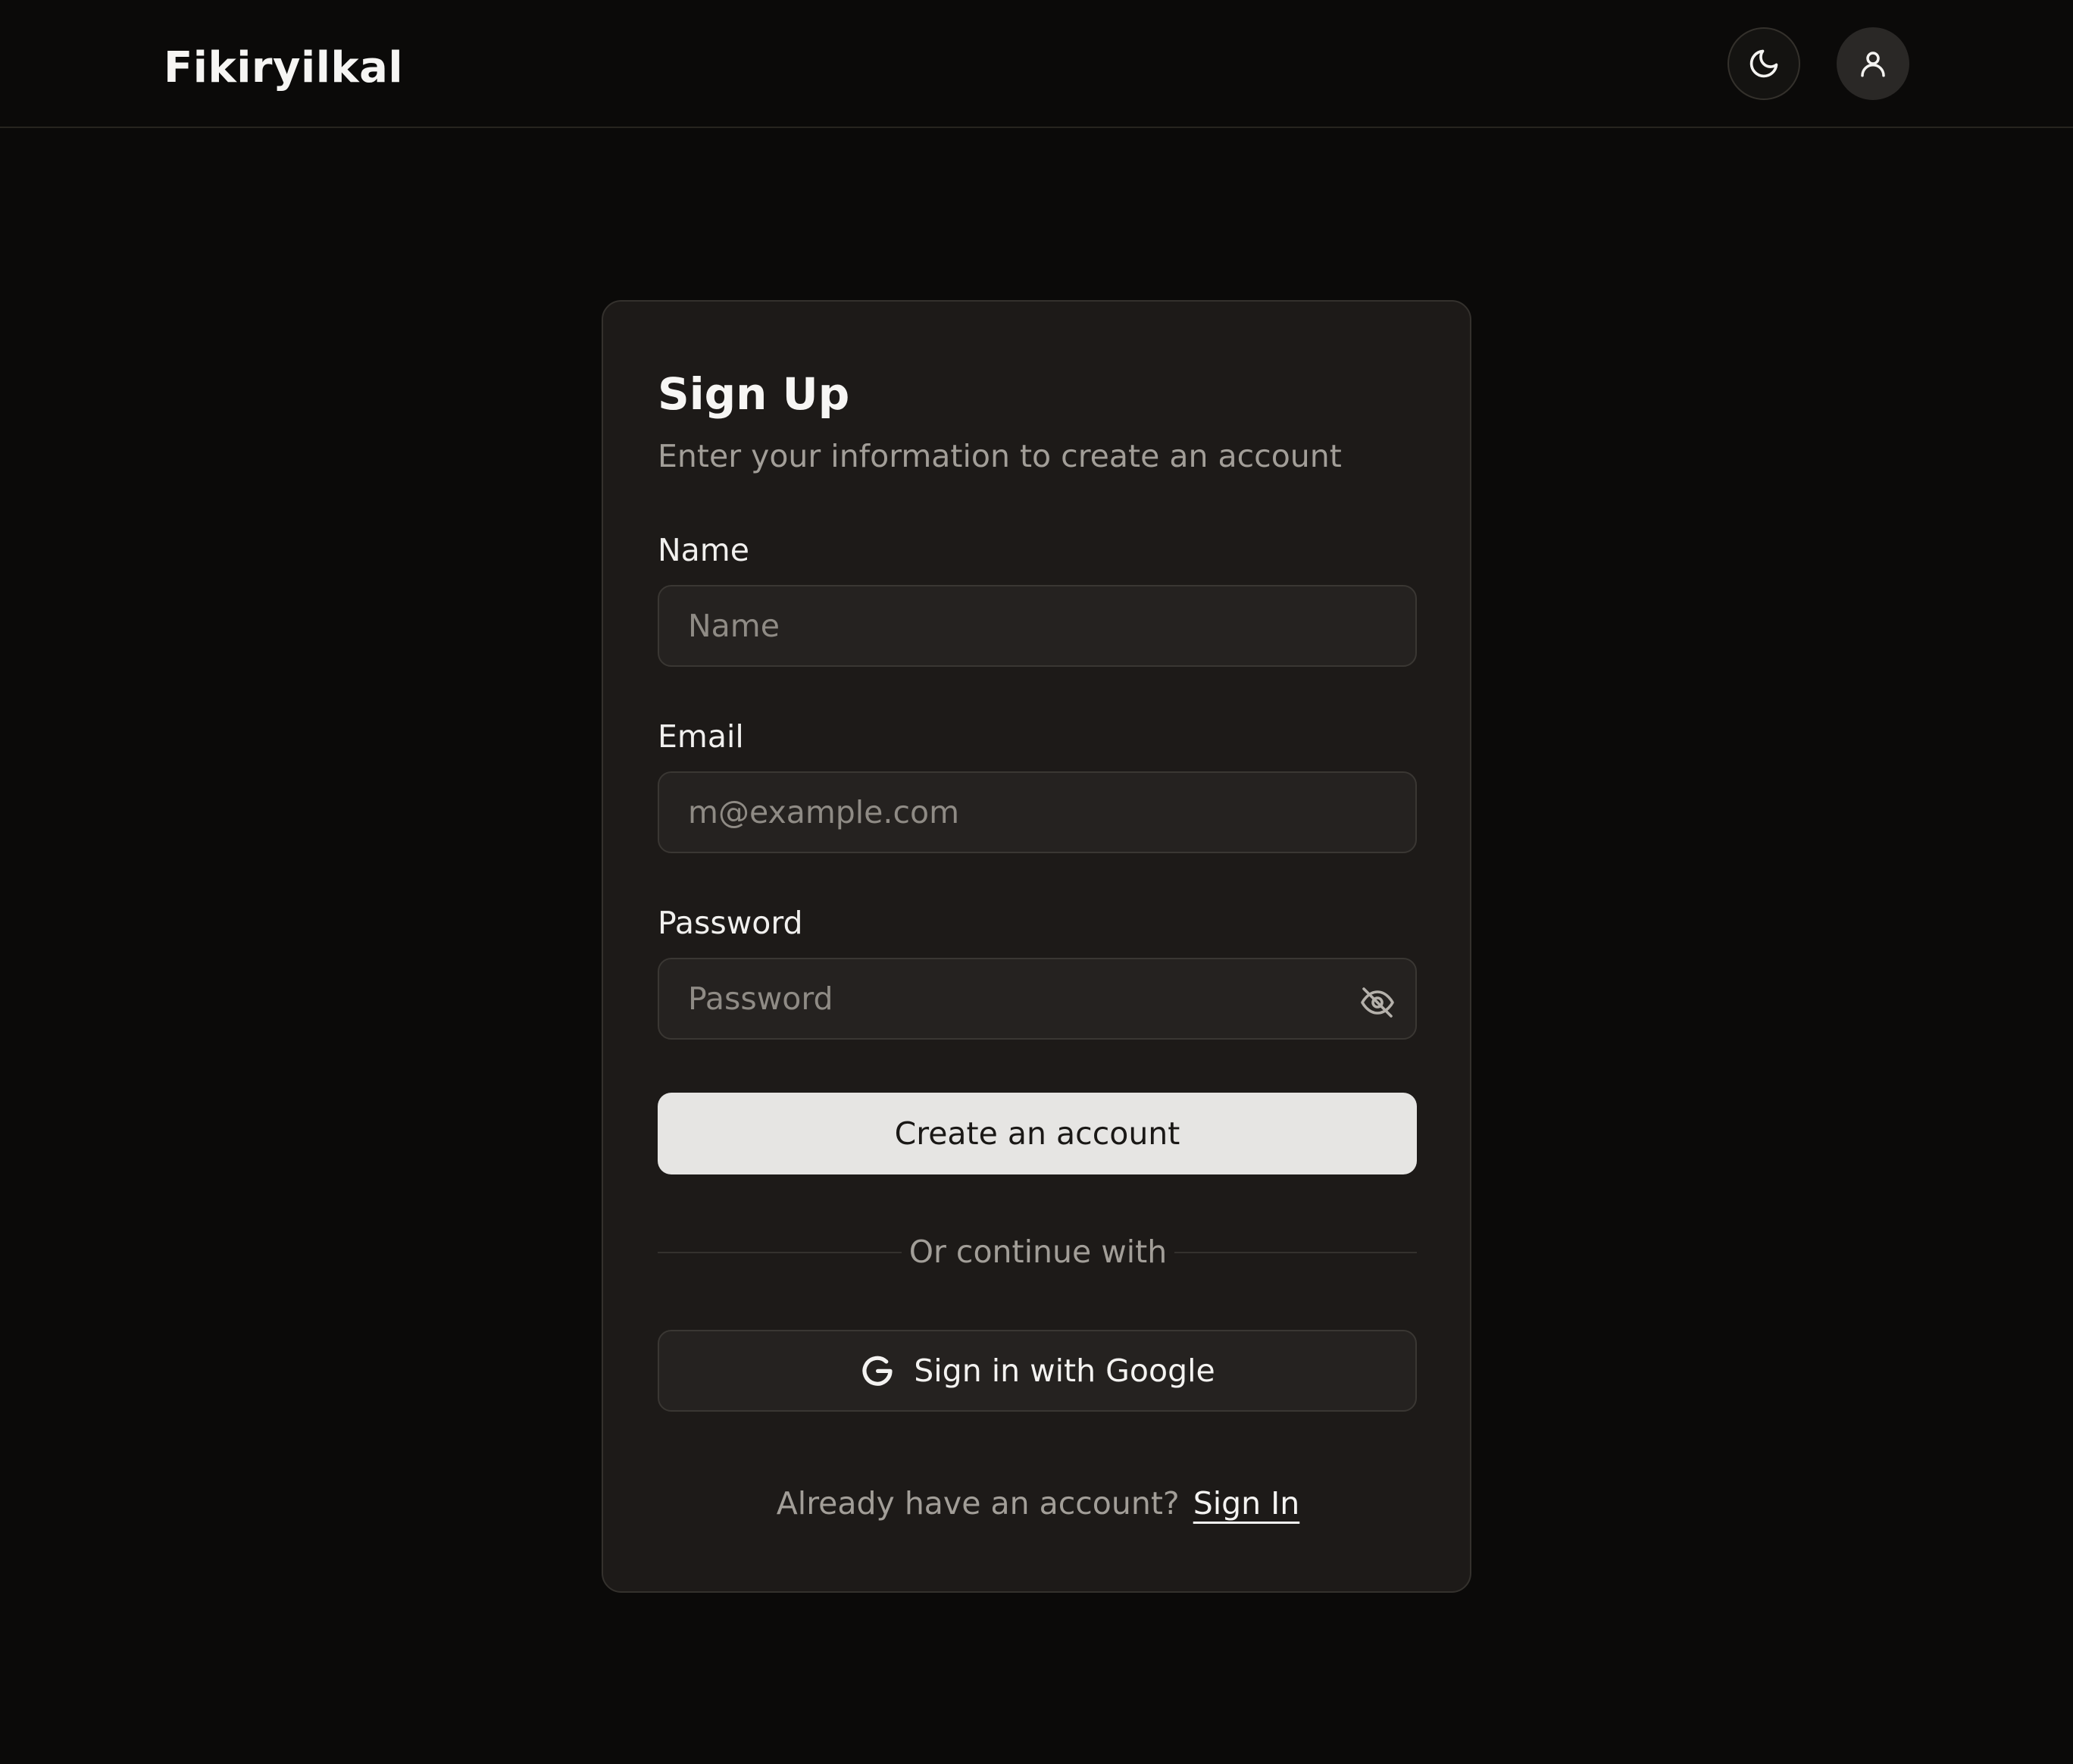 The image size is (2073, 1764). I want to click on signin-prompt: Already have an account? Sign In, so click(1038, 1503).